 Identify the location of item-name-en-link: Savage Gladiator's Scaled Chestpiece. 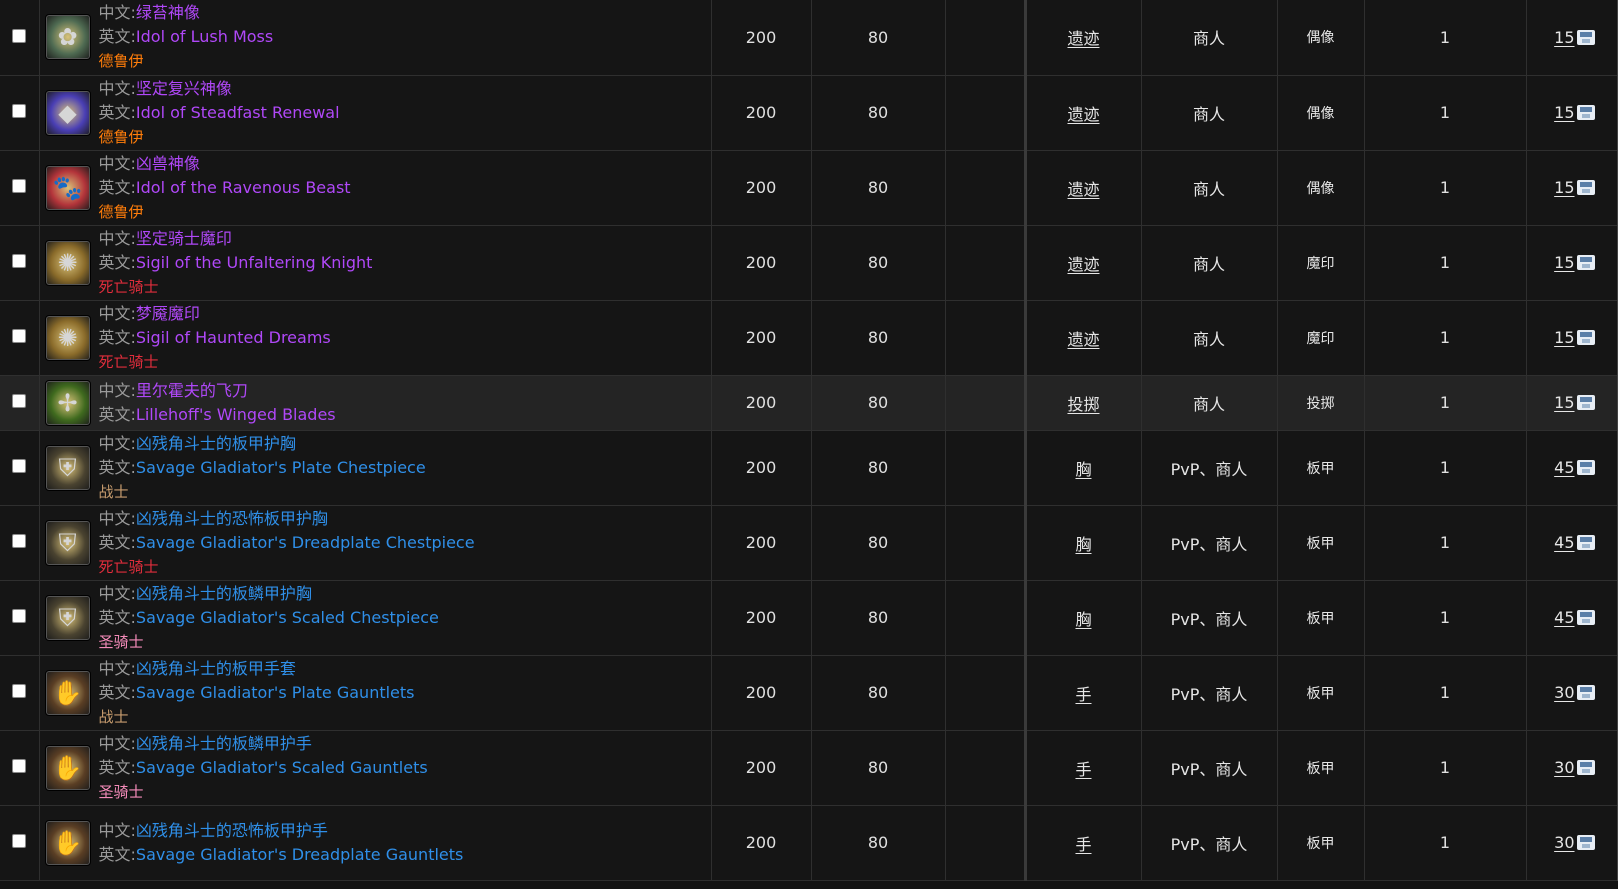
(287, 617).